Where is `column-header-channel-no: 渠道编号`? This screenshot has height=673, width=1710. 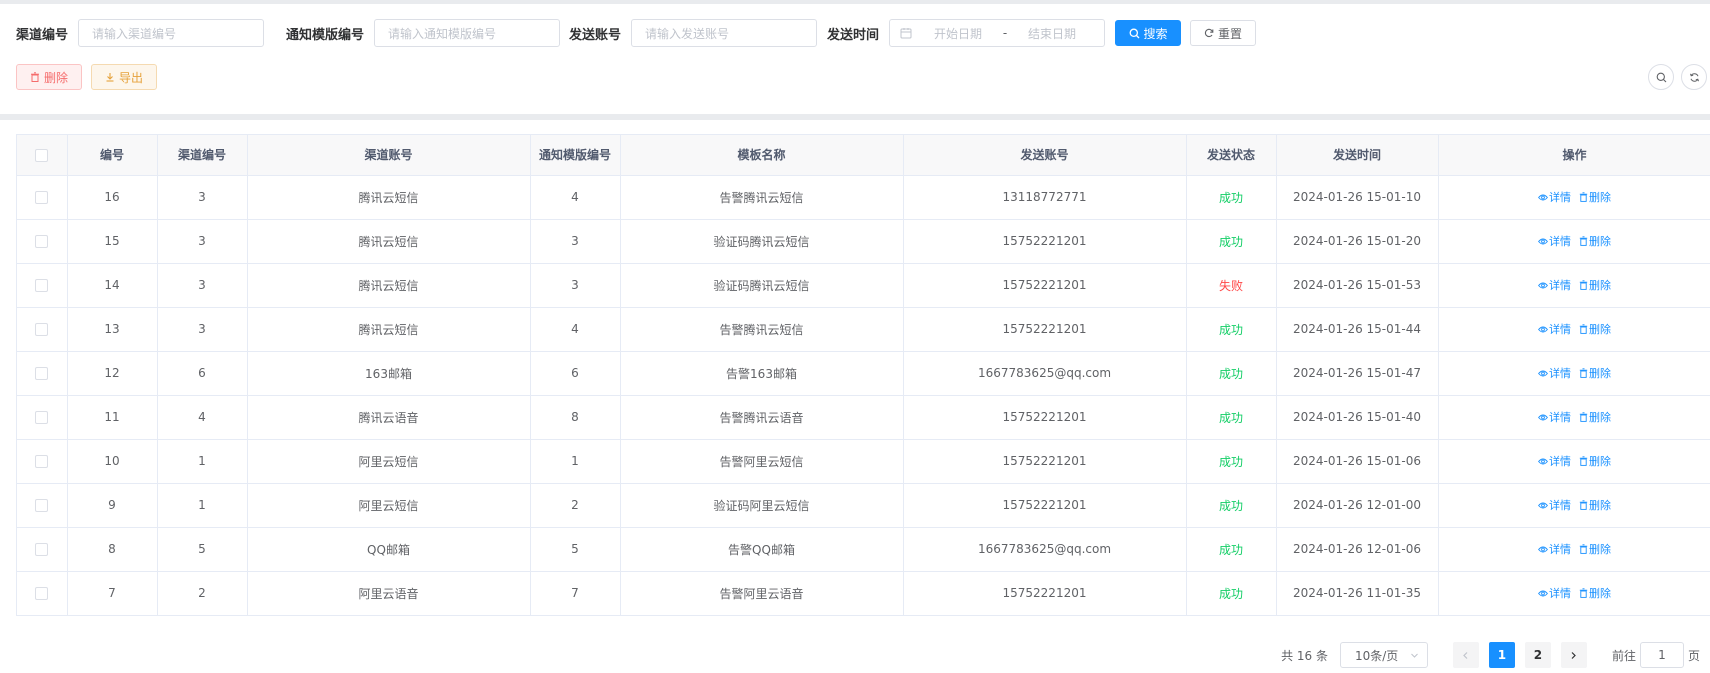
column-header-channel-no: 渠道编号 is located at coordinates (202, 155).